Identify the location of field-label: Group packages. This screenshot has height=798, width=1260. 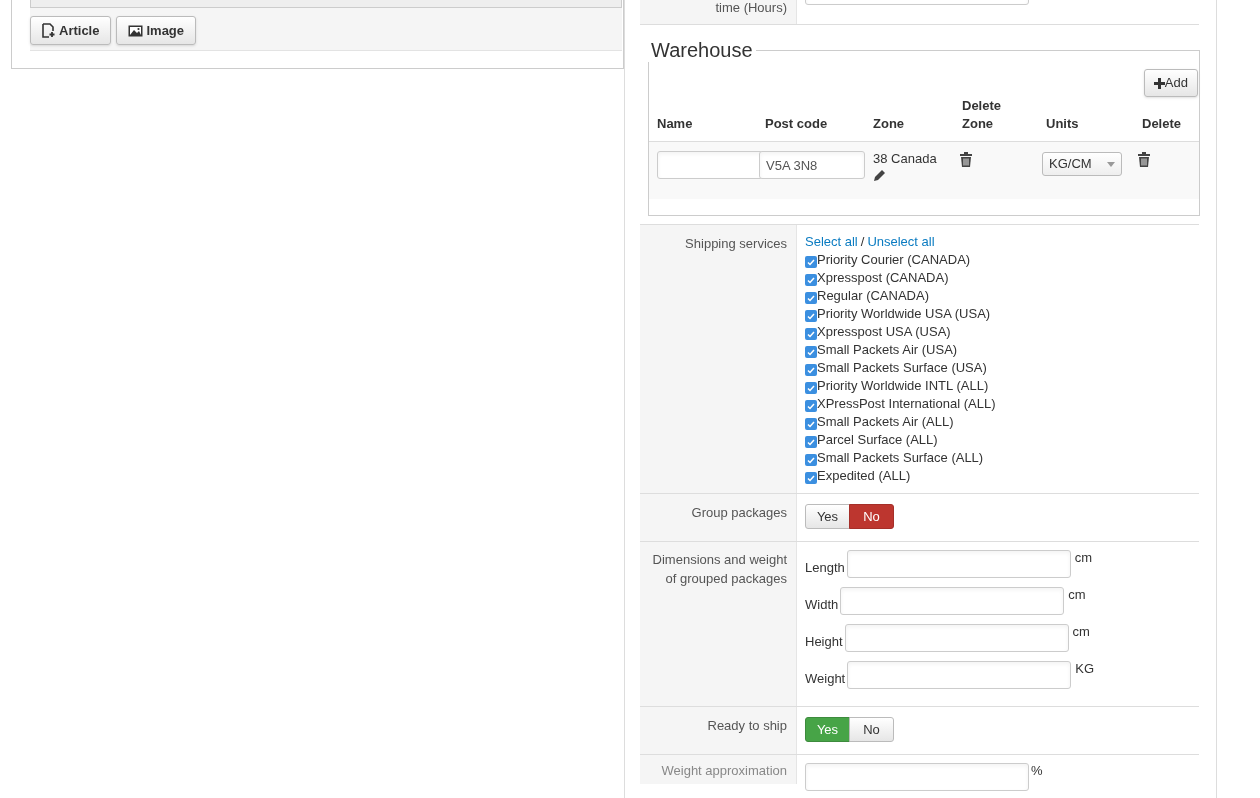
(739, 512).